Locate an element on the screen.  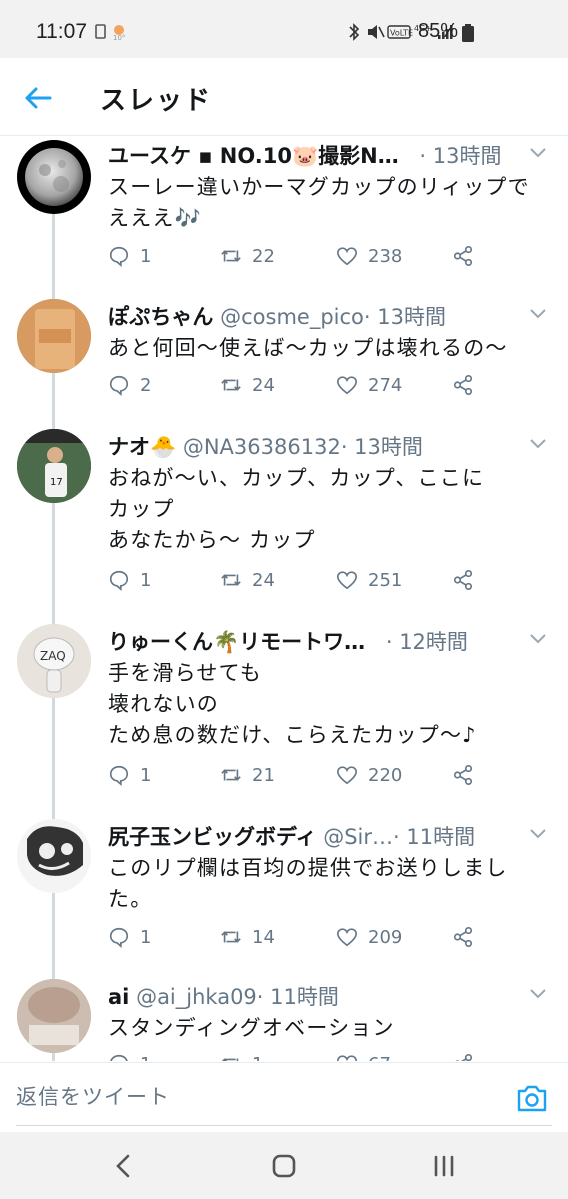
avatar-drink is located at coordinates (54, 336).